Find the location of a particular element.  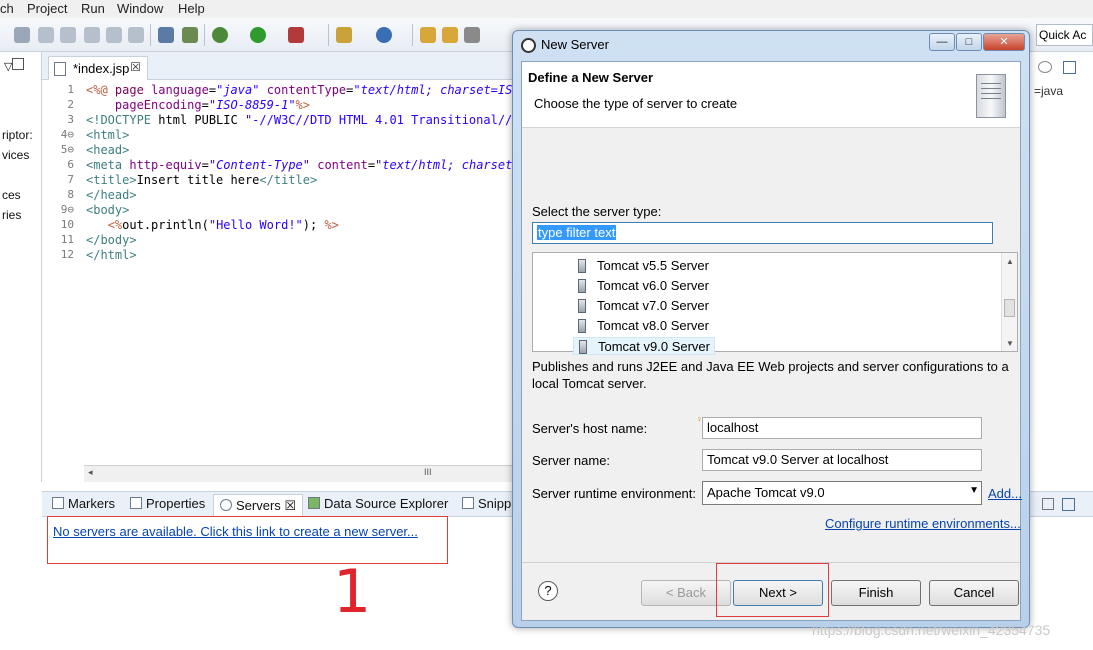

database-icon is located at coordinates (314, 503).